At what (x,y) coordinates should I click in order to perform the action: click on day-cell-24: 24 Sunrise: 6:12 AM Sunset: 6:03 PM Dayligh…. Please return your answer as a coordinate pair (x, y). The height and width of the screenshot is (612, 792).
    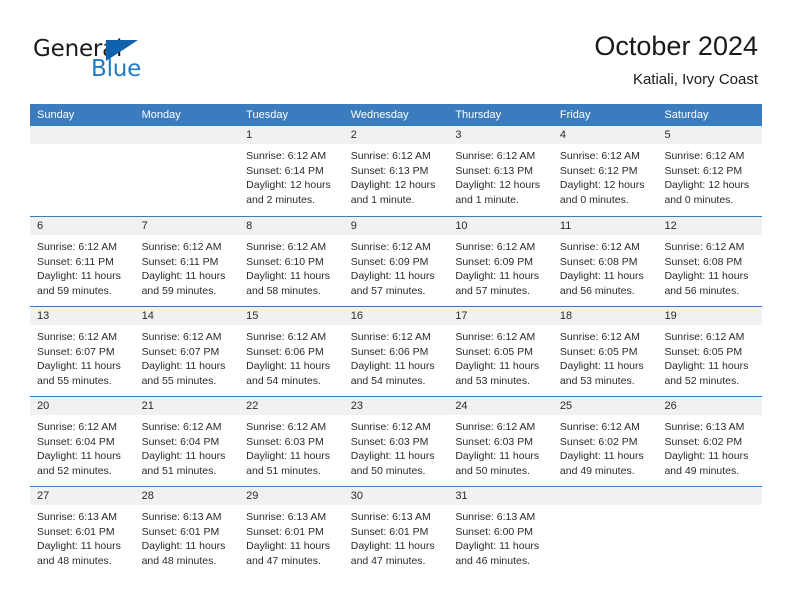
    Looking at the image, I should click on (500, 441).